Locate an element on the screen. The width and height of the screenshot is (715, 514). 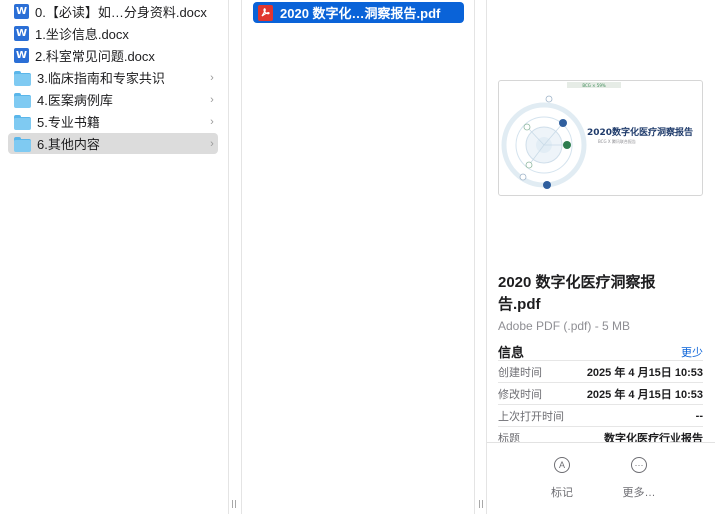
show-less-link: 更少 is located at coordinates (692, 352).